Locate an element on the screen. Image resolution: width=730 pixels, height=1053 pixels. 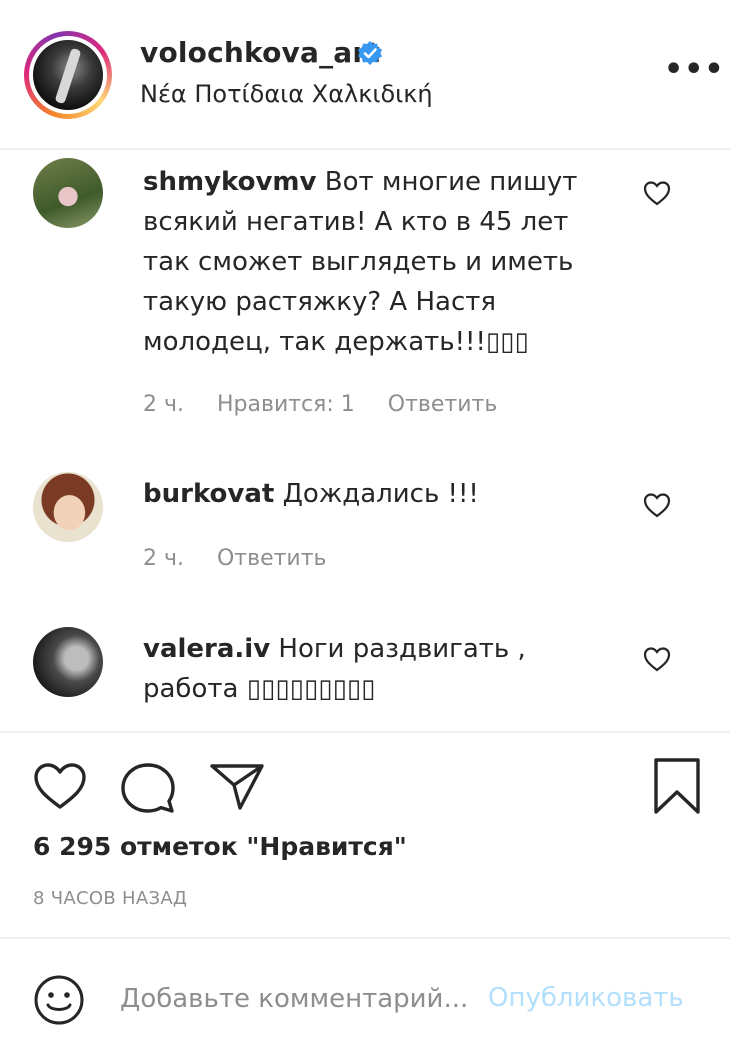
likes-count: 6 295 отметок "Нравится" is located at coordinates (220, 846).